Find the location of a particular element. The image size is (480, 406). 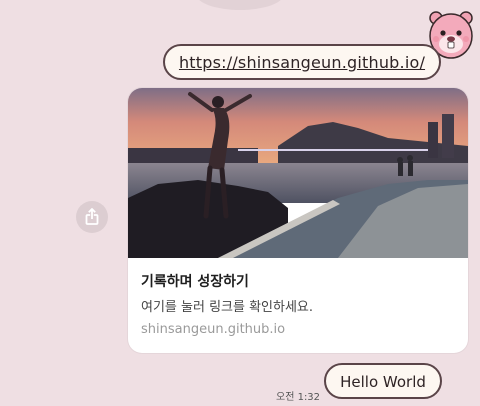

link-message-text: https://shinsangeun.github.io/ is located at coordinates (302, 62).